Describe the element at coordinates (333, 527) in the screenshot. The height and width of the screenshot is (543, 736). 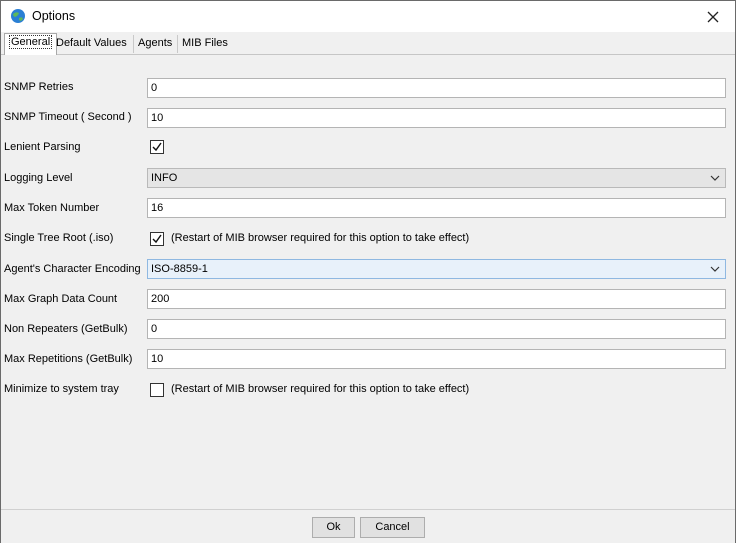
I see `ok-button: Ok` at that location.